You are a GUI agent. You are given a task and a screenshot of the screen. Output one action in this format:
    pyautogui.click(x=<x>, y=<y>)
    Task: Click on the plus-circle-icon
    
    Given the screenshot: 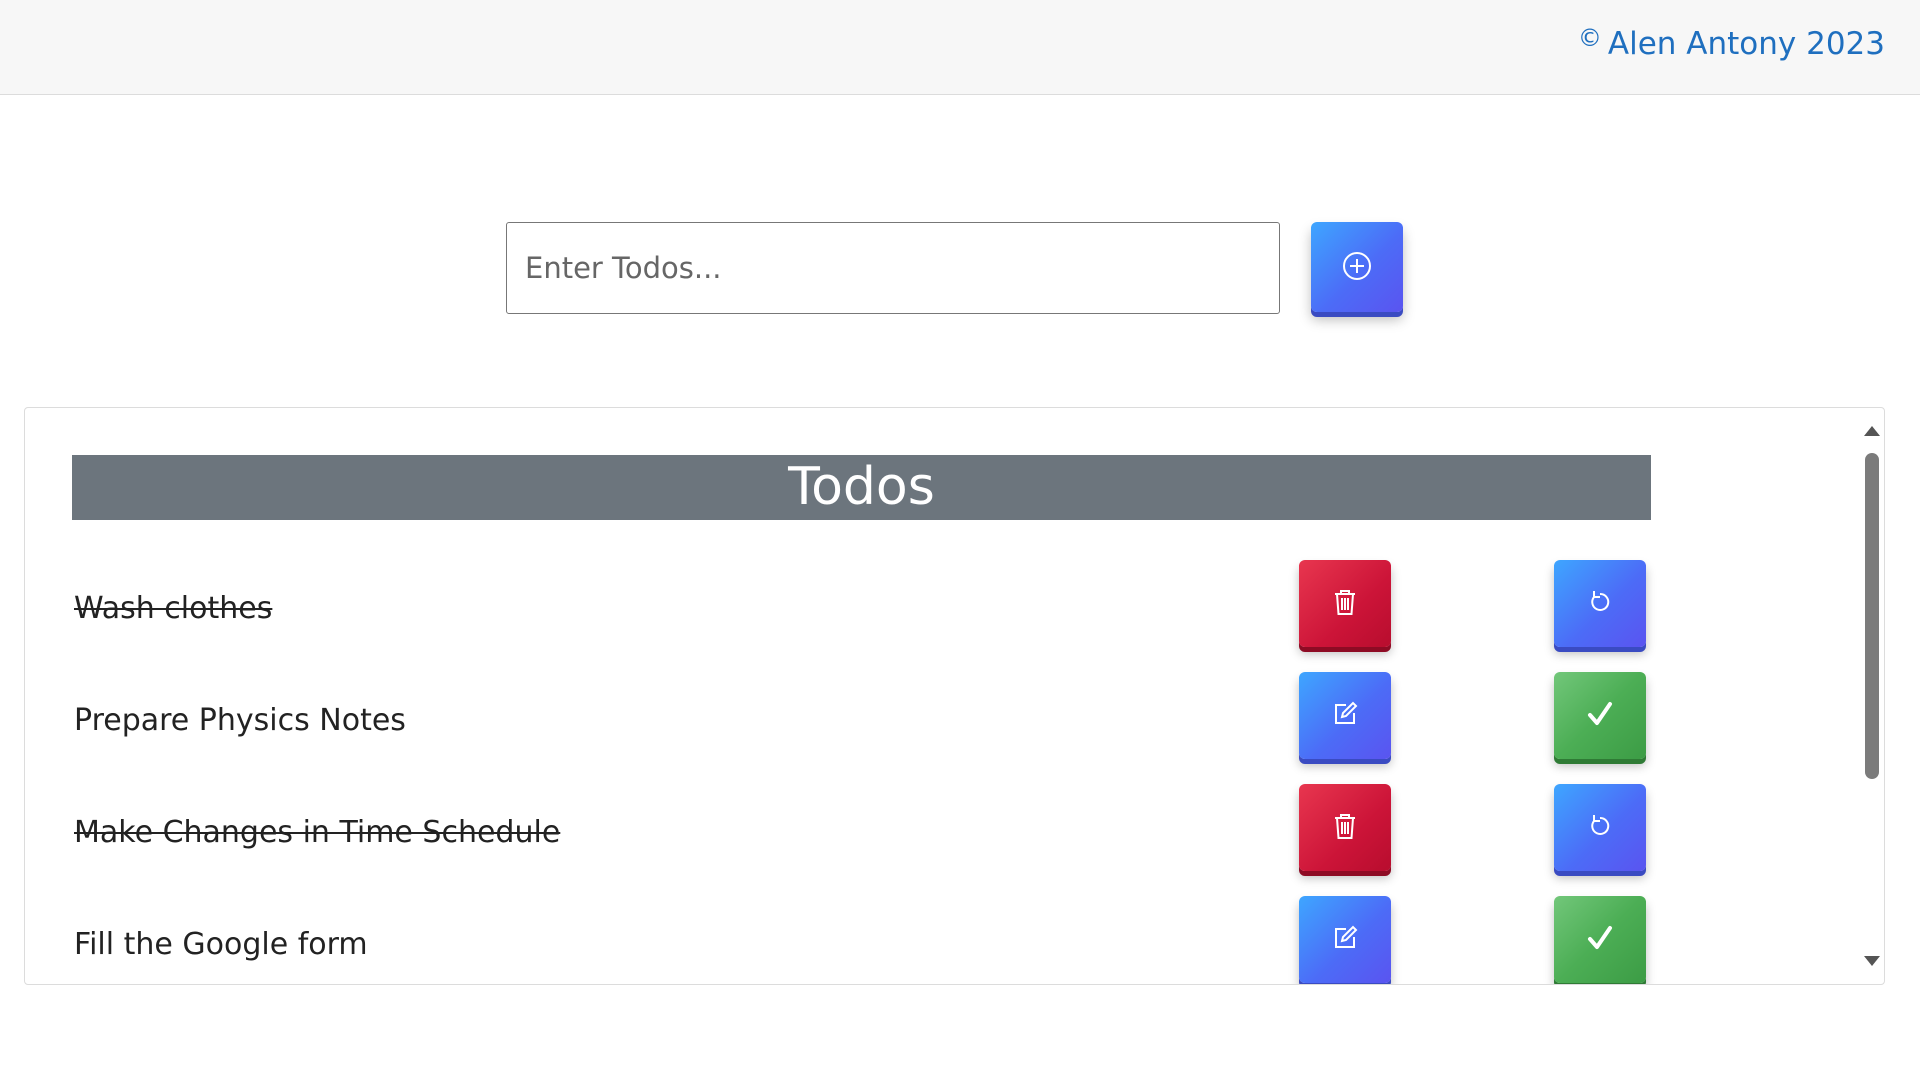 What is the action you would take?
    pyautogui.click(x=1357, y=267)
    